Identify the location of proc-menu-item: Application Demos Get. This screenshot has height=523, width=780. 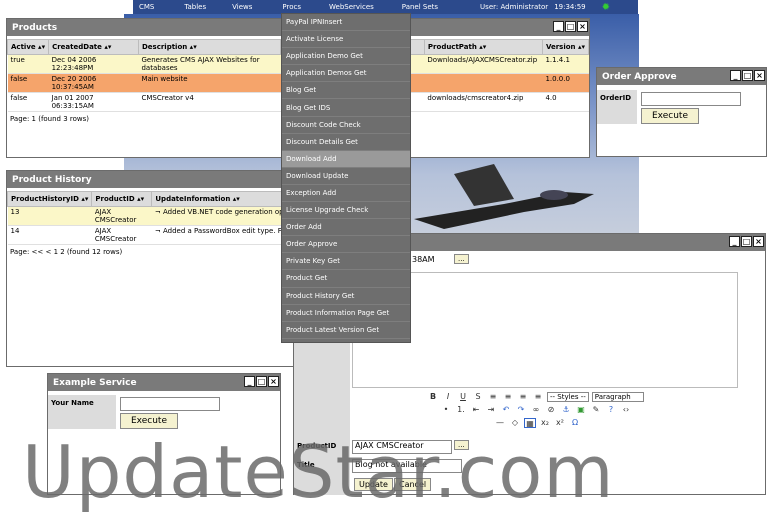
(346, 74).